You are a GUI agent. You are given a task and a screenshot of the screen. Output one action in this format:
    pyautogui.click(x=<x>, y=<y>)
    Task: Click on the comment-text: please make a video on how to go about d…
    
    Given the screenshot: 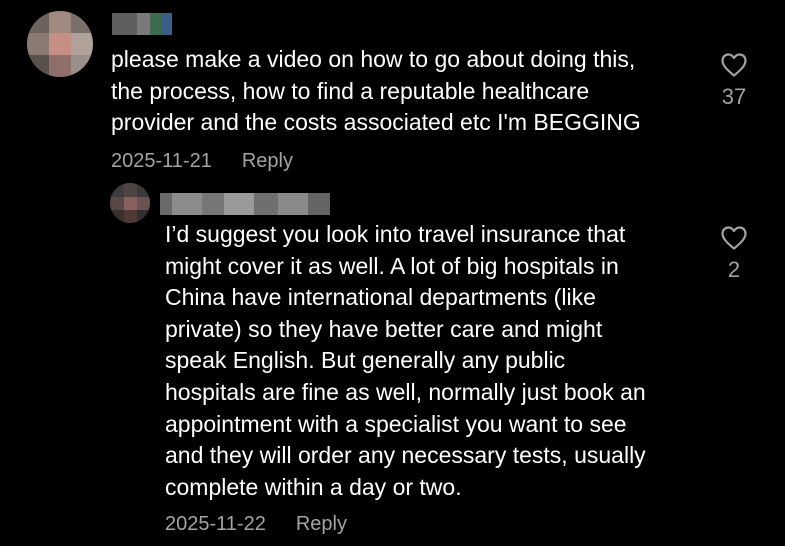 What is the action you would take?
    pyautogui.click(x=376, y=91)
    